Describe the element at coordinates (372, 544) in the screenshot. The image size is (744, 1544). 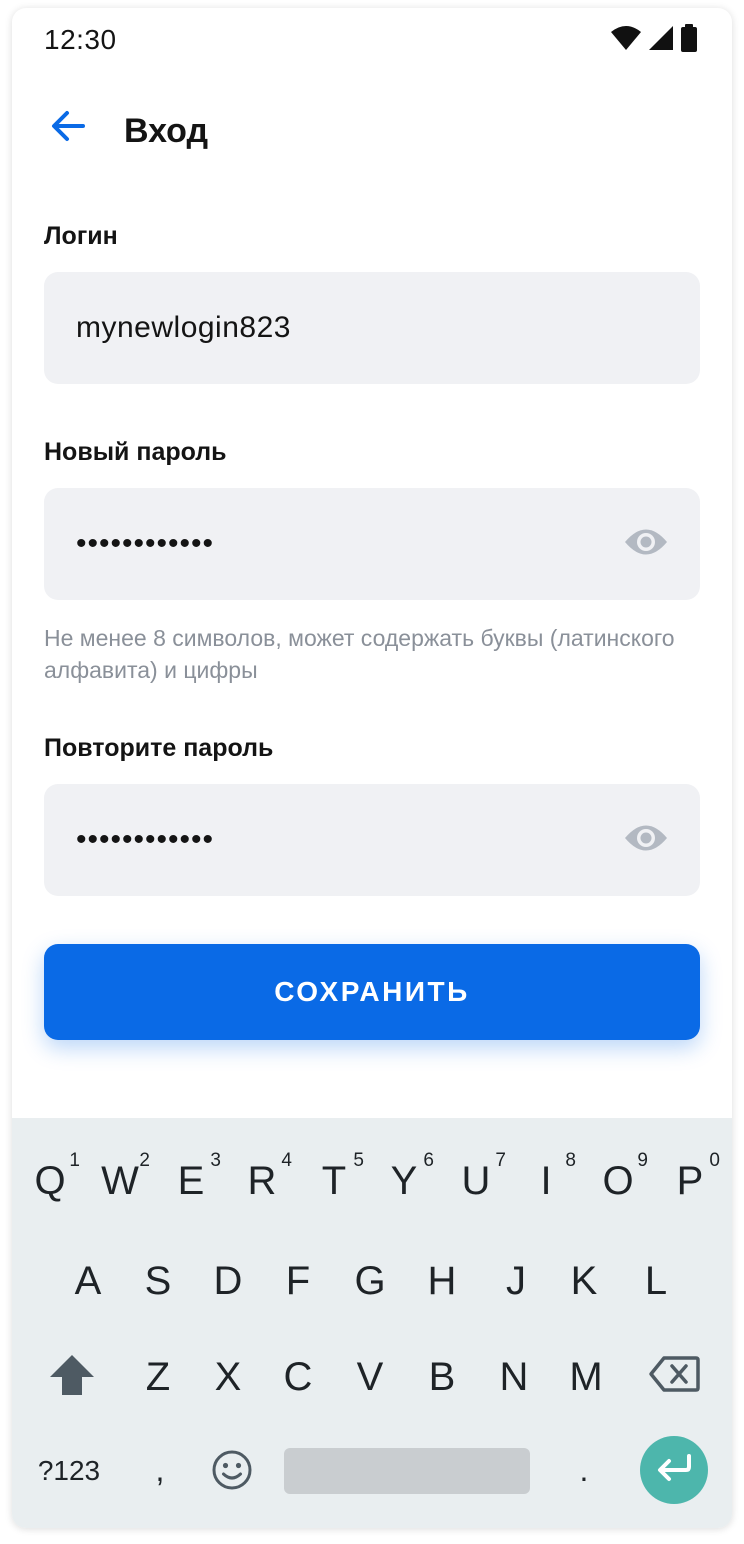
I see `new-password-input: ••••••••••••` at that location.